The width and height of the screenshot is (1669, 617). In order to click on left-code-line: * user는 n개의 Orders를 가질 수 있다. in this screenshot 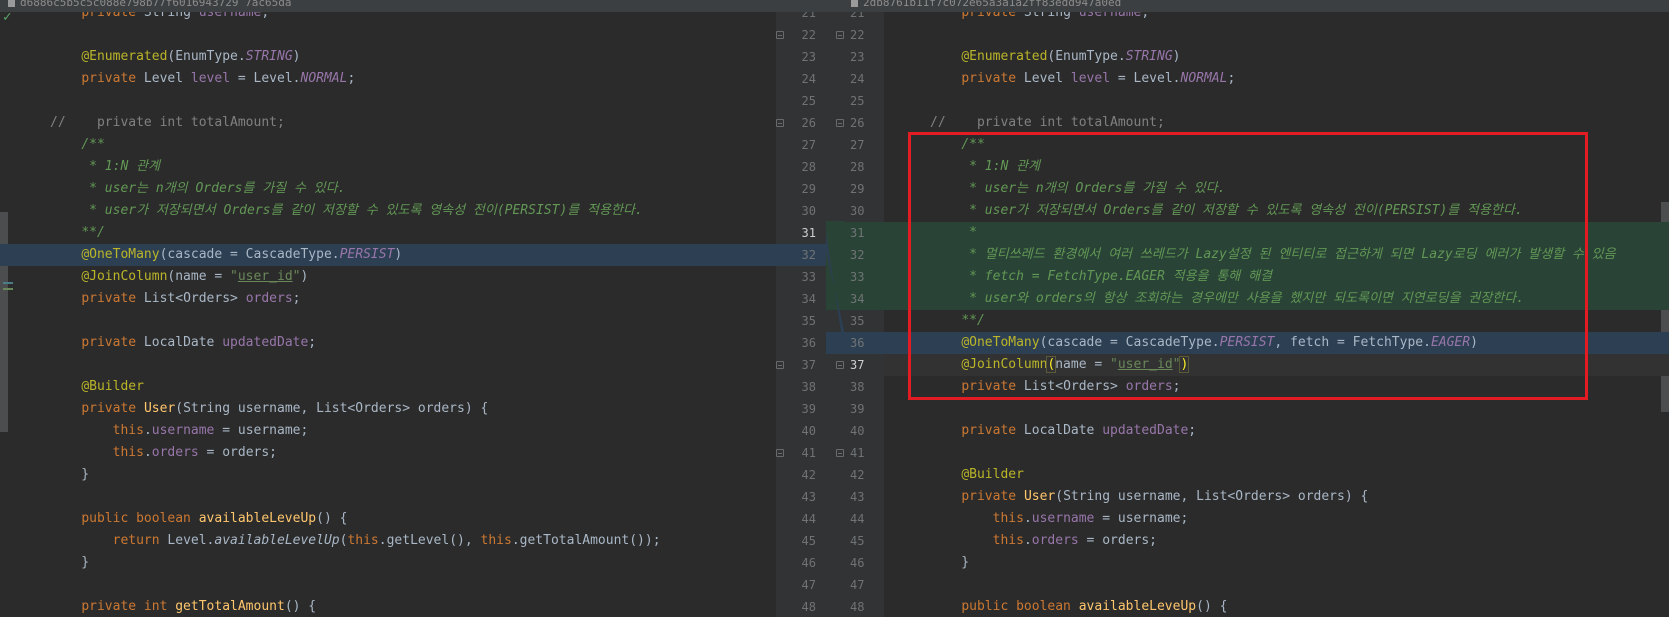, I will do `click(388, 189)`.